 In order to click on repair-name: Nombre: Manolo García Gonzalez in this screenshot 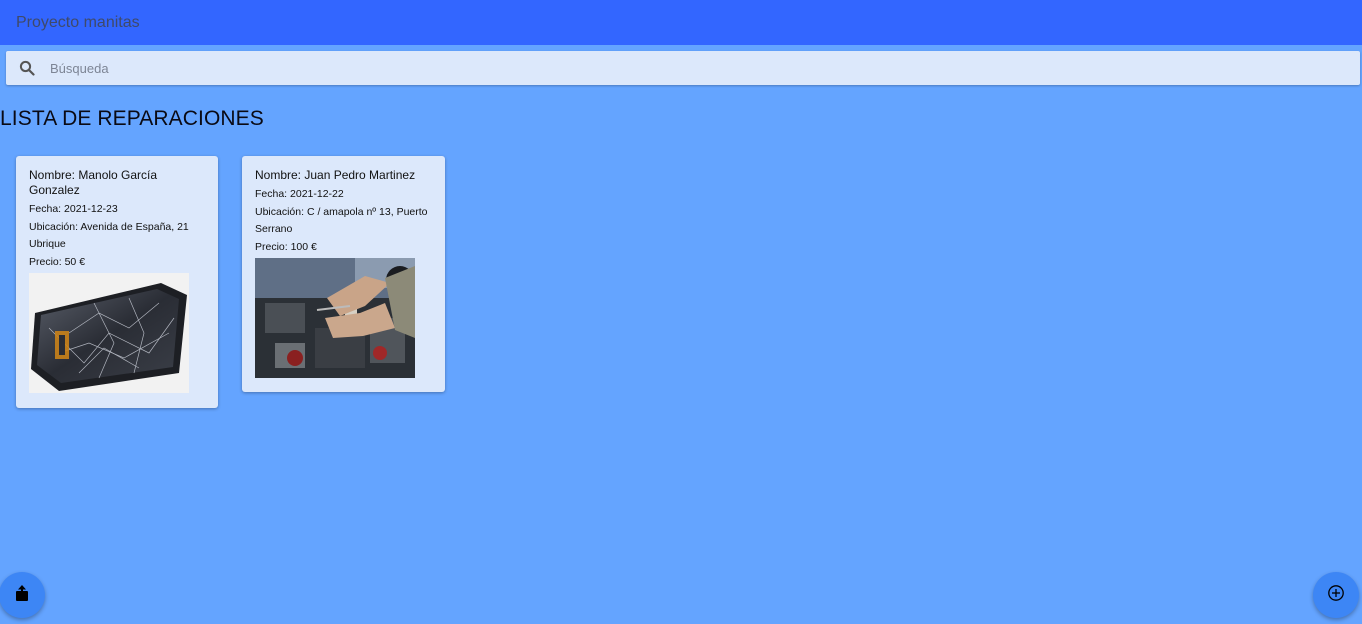, I will do `click(93, 182)`.